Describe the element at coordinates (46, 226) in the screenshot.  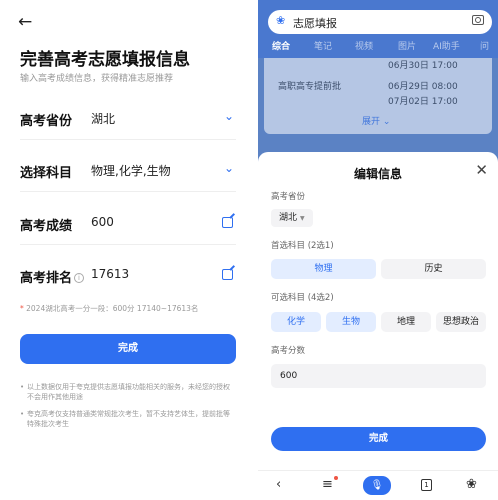
I see `score-label: 高考成绩` at that location.